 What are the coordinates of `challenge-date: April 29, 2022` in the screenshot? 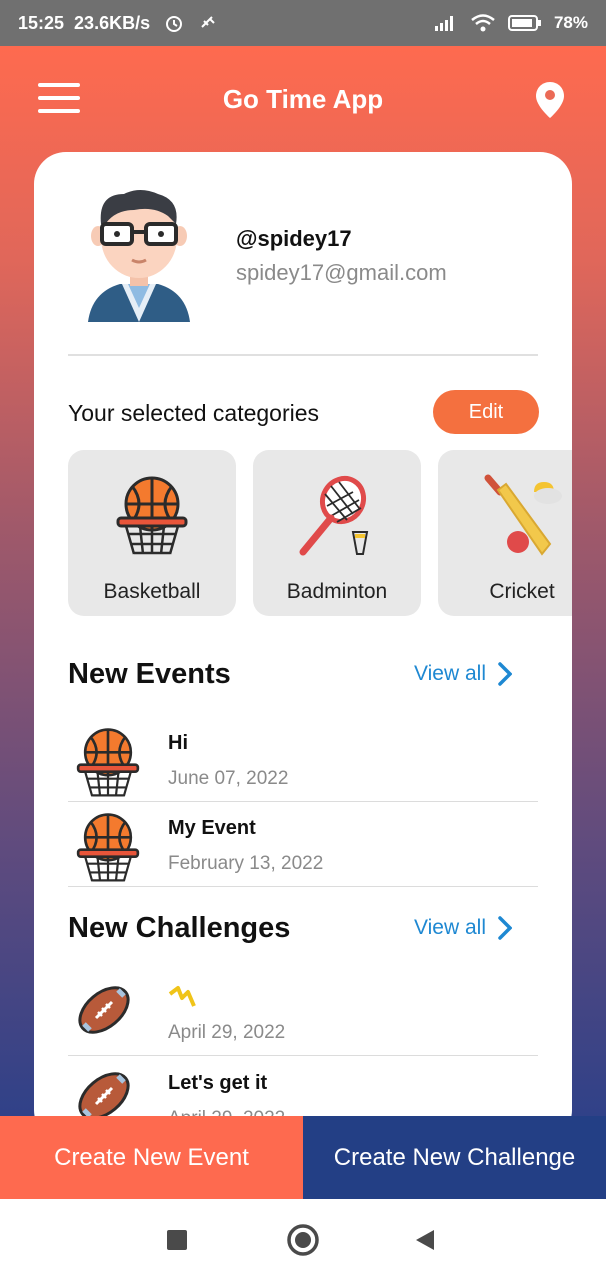 It's located at (227, 1032).